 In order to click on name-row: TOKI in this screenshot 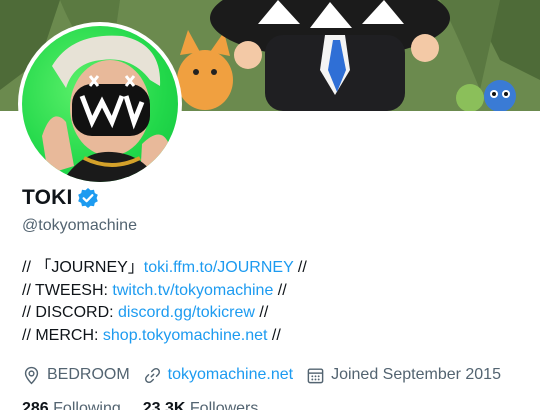, I will do `click(272, 198)`.